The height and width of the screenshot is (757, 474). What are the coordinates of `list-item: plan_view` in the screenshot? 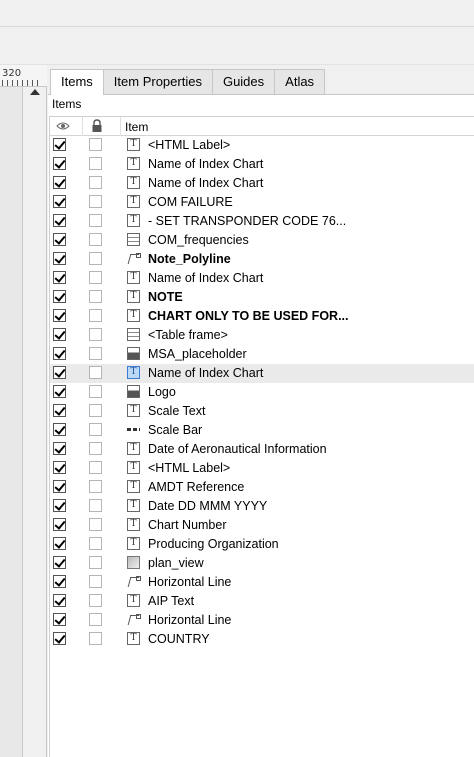 It's located at (262, 563).